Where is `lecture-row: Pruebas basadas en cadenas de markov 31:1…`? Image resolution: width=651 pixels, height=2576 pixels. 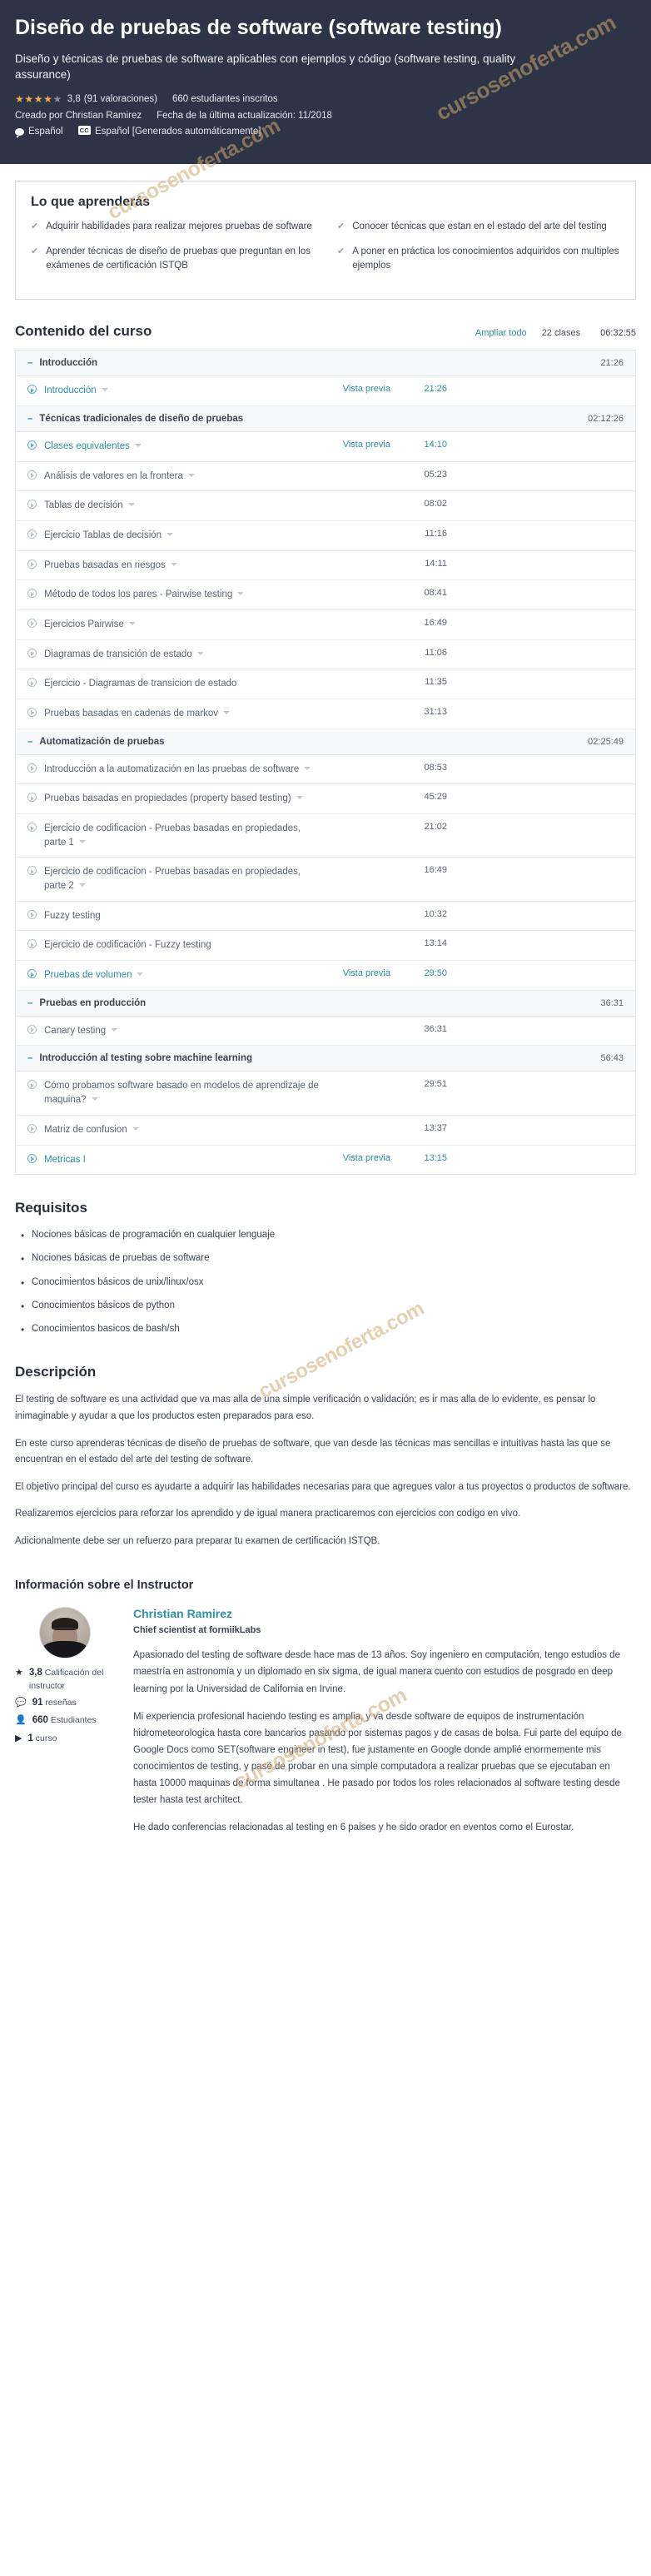
lecture-row: Pruebas basadas en cadenas de markov 31:1… is located at coordinates (325, 714).